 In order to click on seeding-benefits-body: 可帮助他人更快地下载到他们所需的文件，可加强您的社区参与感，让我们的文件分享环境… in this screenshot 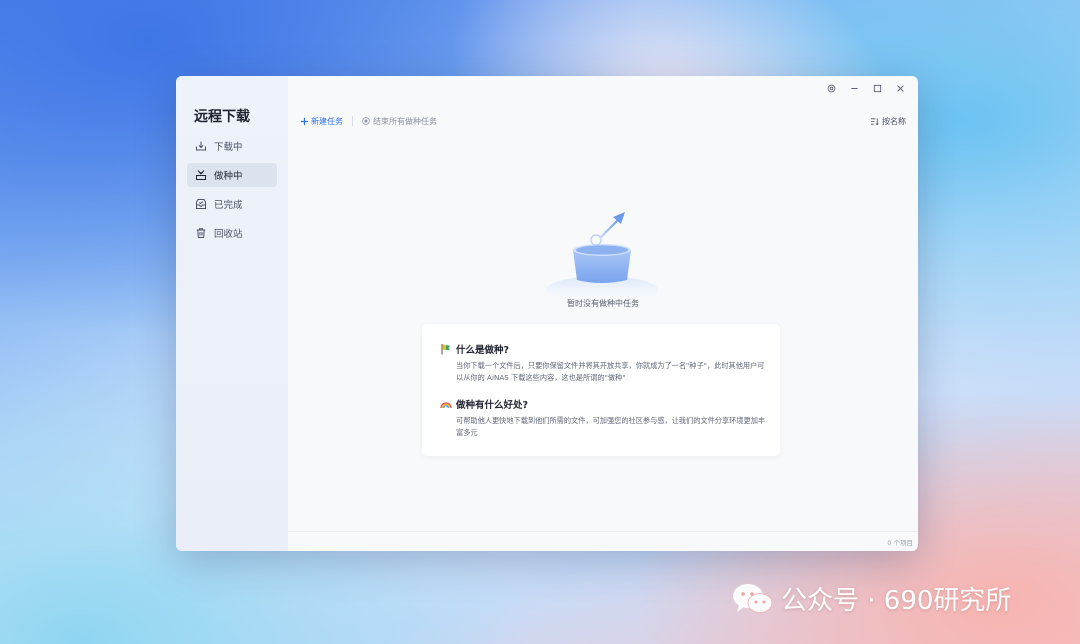, I will do `click(611, 426)`.